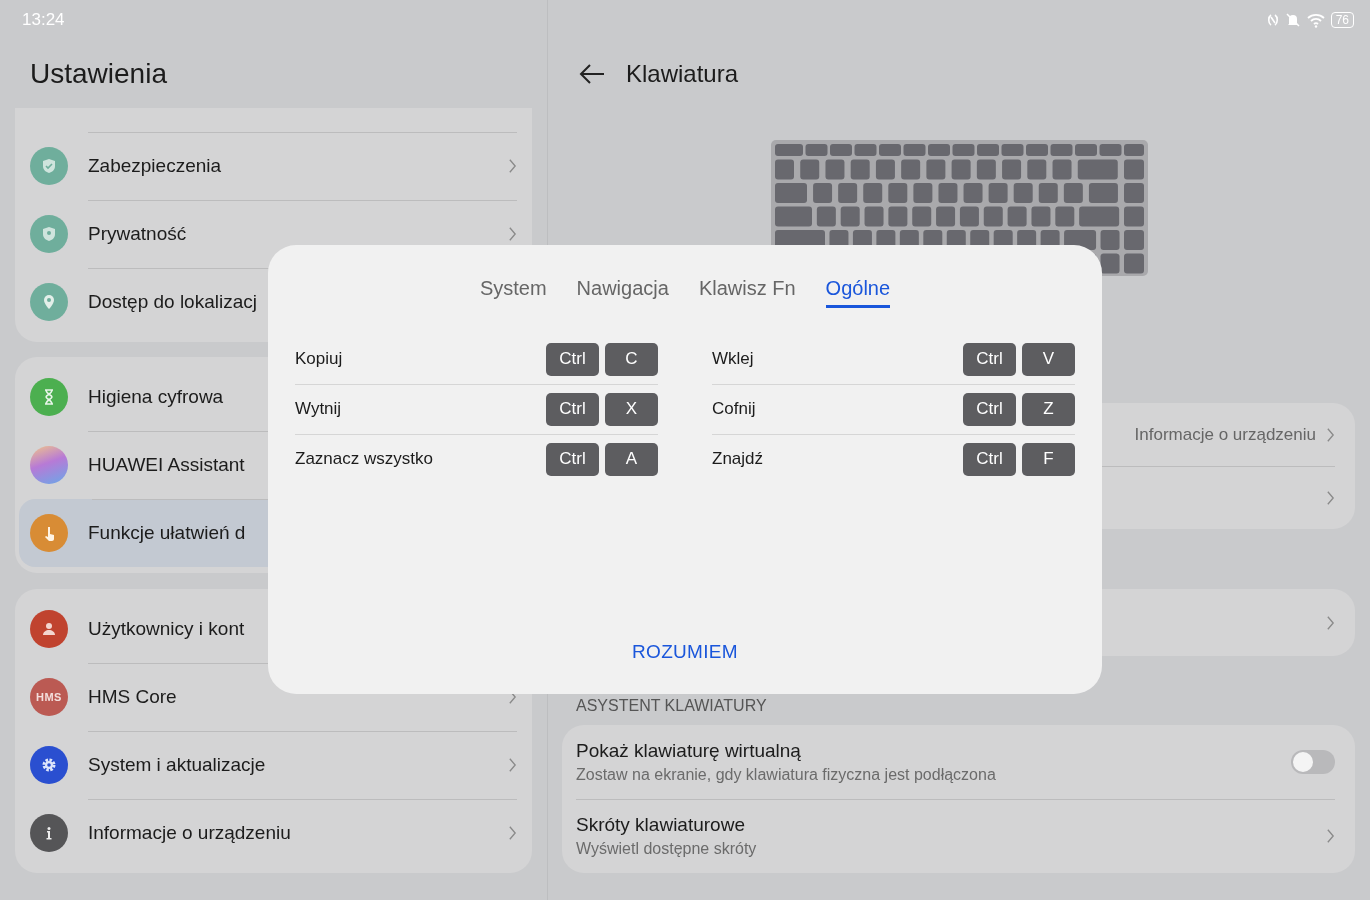  What do you see at coordinates (734, 409) in the screenshot?
I see `shortcut-label: Cofnij` at bounding box center [734, 409].